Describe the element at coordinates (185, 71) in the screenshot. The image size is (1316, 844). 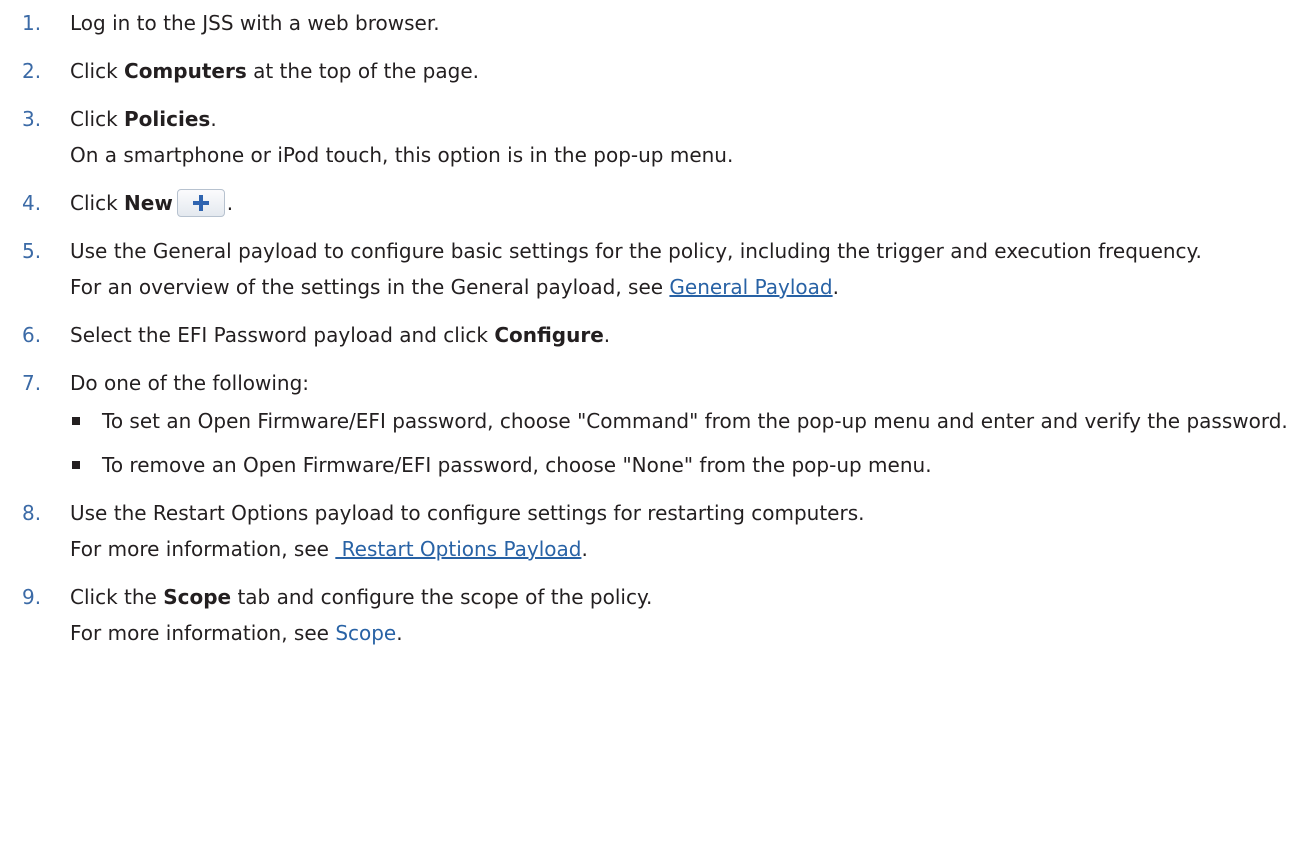
I see `ui-term-computers: Computers` at that location.